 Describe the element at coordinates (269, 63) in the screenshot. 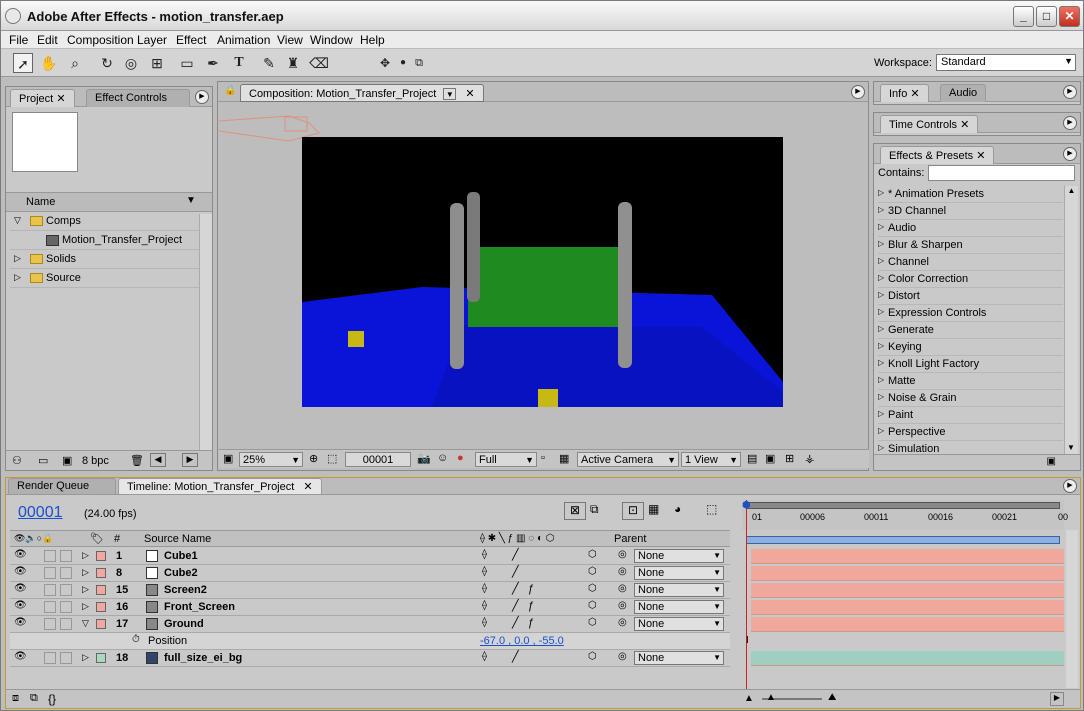

I see `brush-tool-icon: ✎` at that location.